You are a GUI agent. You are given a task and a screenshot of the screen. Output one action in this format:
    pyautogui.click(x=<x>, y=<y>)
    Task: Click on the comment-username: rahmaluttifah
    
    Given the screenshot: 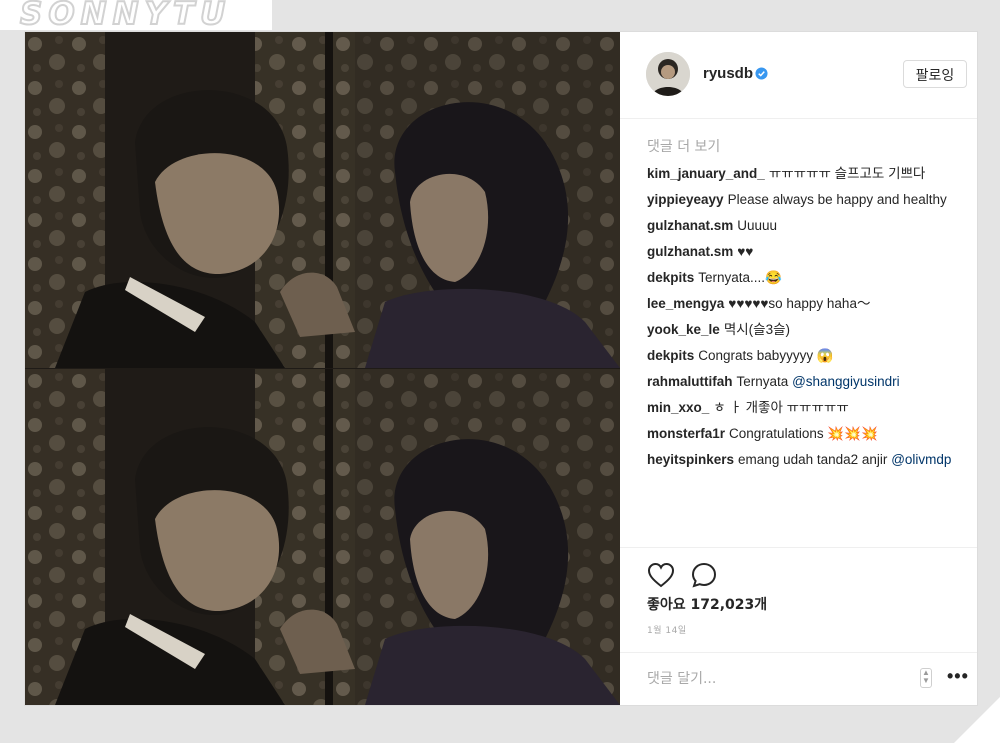 What is the action you would take?
    pyautogui.click(x=690, y=381)
    